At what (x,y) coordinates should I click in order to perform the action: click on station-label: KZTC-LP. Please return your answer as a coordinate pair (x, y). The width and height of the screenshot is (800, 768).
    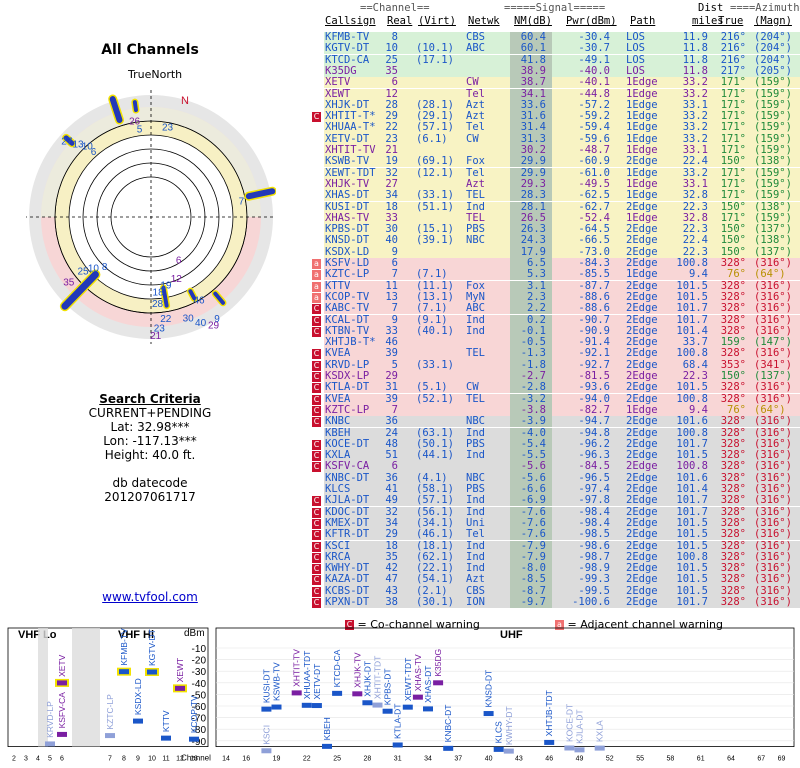
    Looking at the image, I should click on (110, 712).